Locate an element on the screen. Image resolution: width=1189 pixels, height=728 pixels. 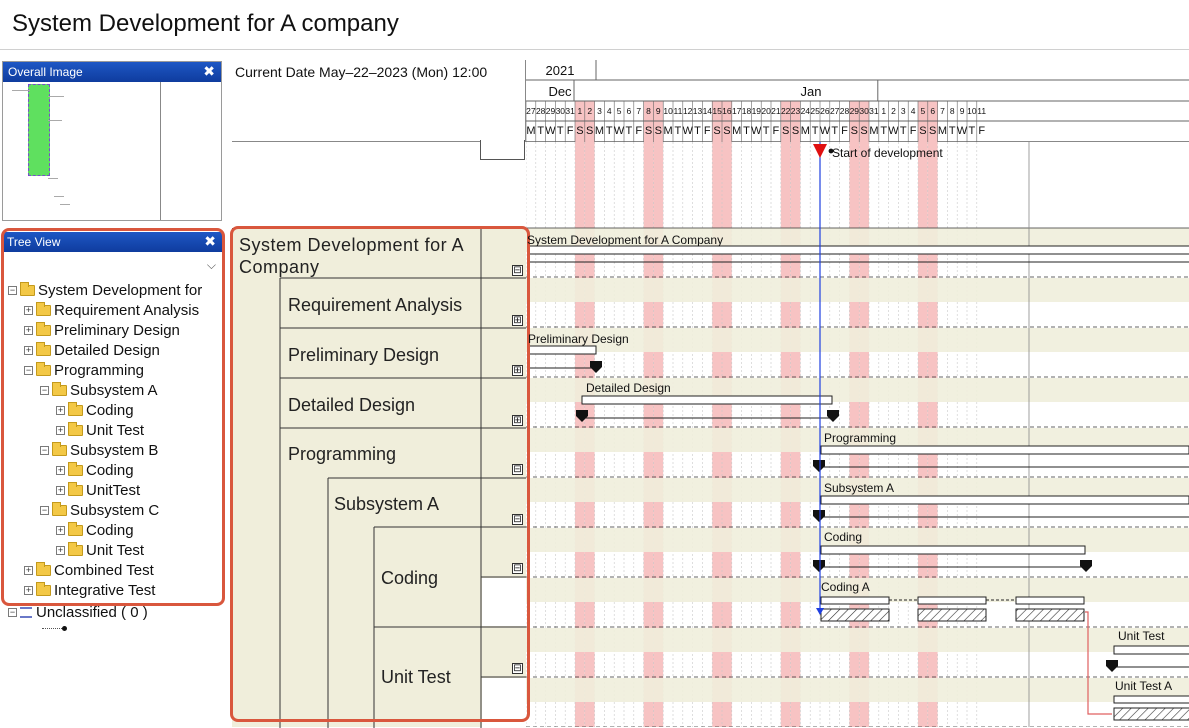
unclassified-connector is located at coordinates (53, 628).